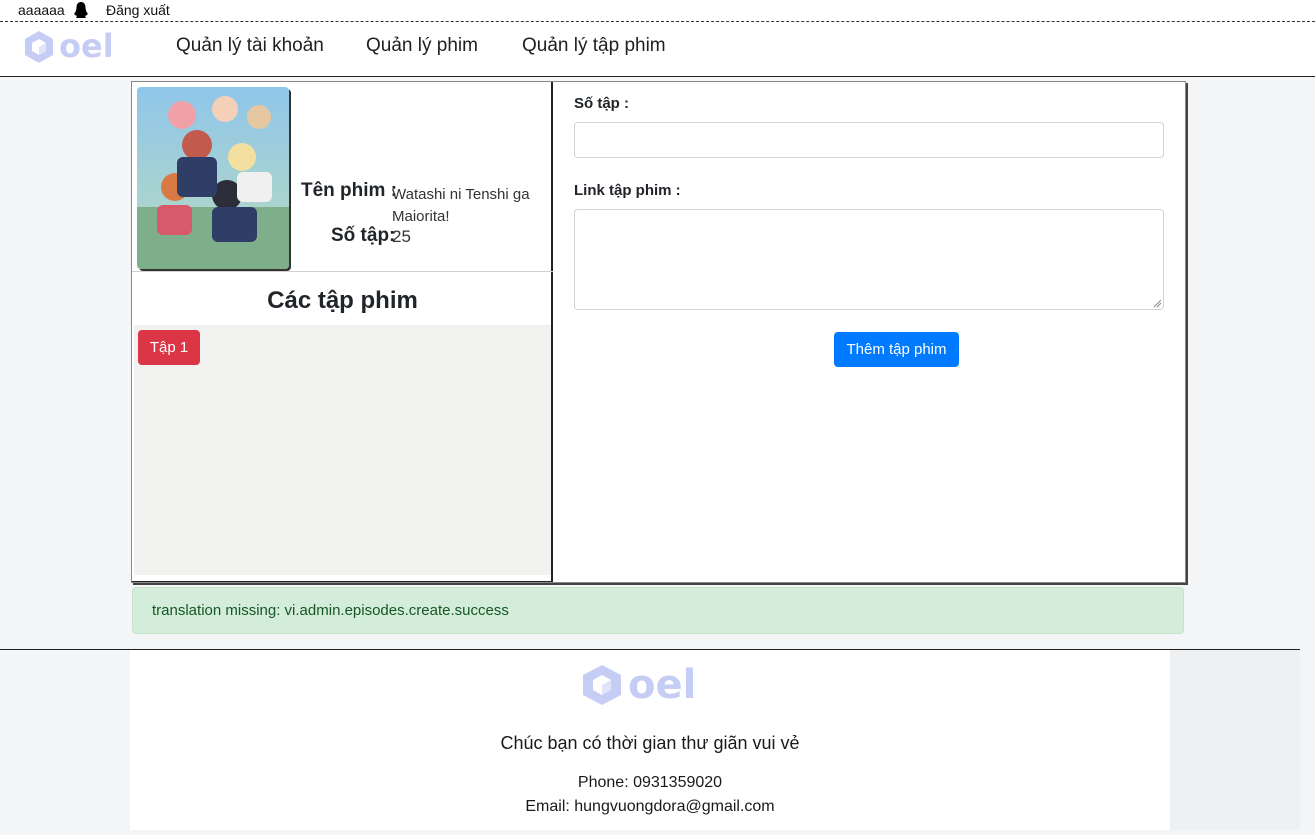 The height and width of the screenshot is (835, 1315). Describe the element at coordinates (342, 271) in the screenshot. I see `divider` at that location.